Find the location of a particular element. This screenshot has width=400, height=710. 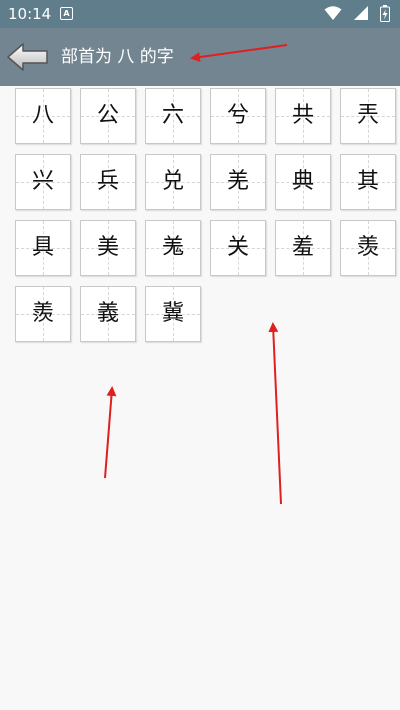

character-cell: 羞 is located at coordinates (303, 248).